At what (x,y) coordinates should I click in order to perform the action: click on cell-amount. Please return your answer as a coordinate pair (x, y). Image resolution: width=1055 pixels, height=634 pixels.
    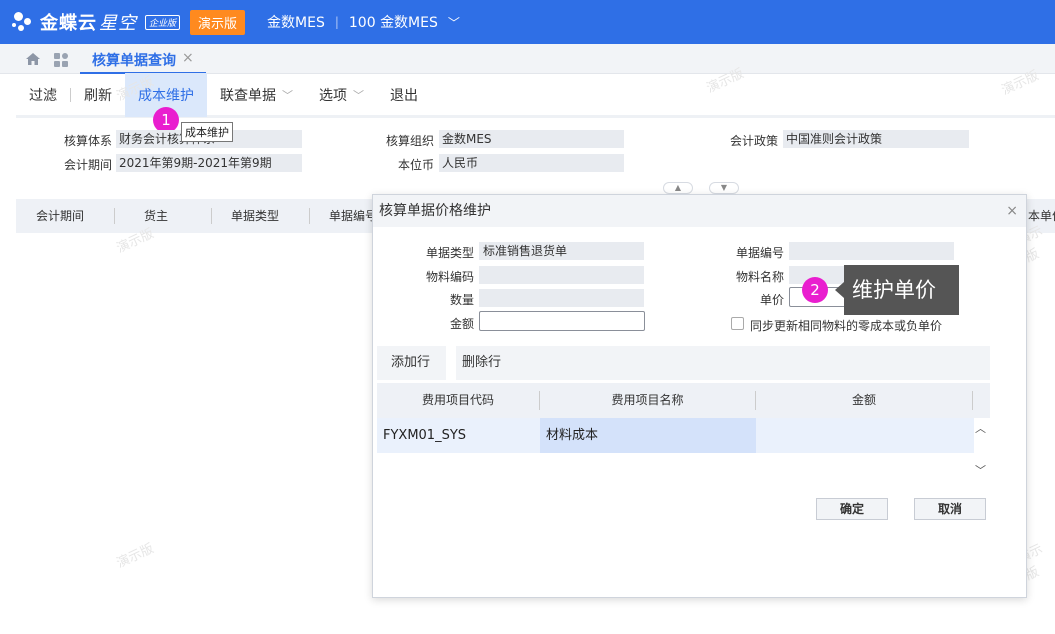
    Looking at the image, I should click on (865, 435).